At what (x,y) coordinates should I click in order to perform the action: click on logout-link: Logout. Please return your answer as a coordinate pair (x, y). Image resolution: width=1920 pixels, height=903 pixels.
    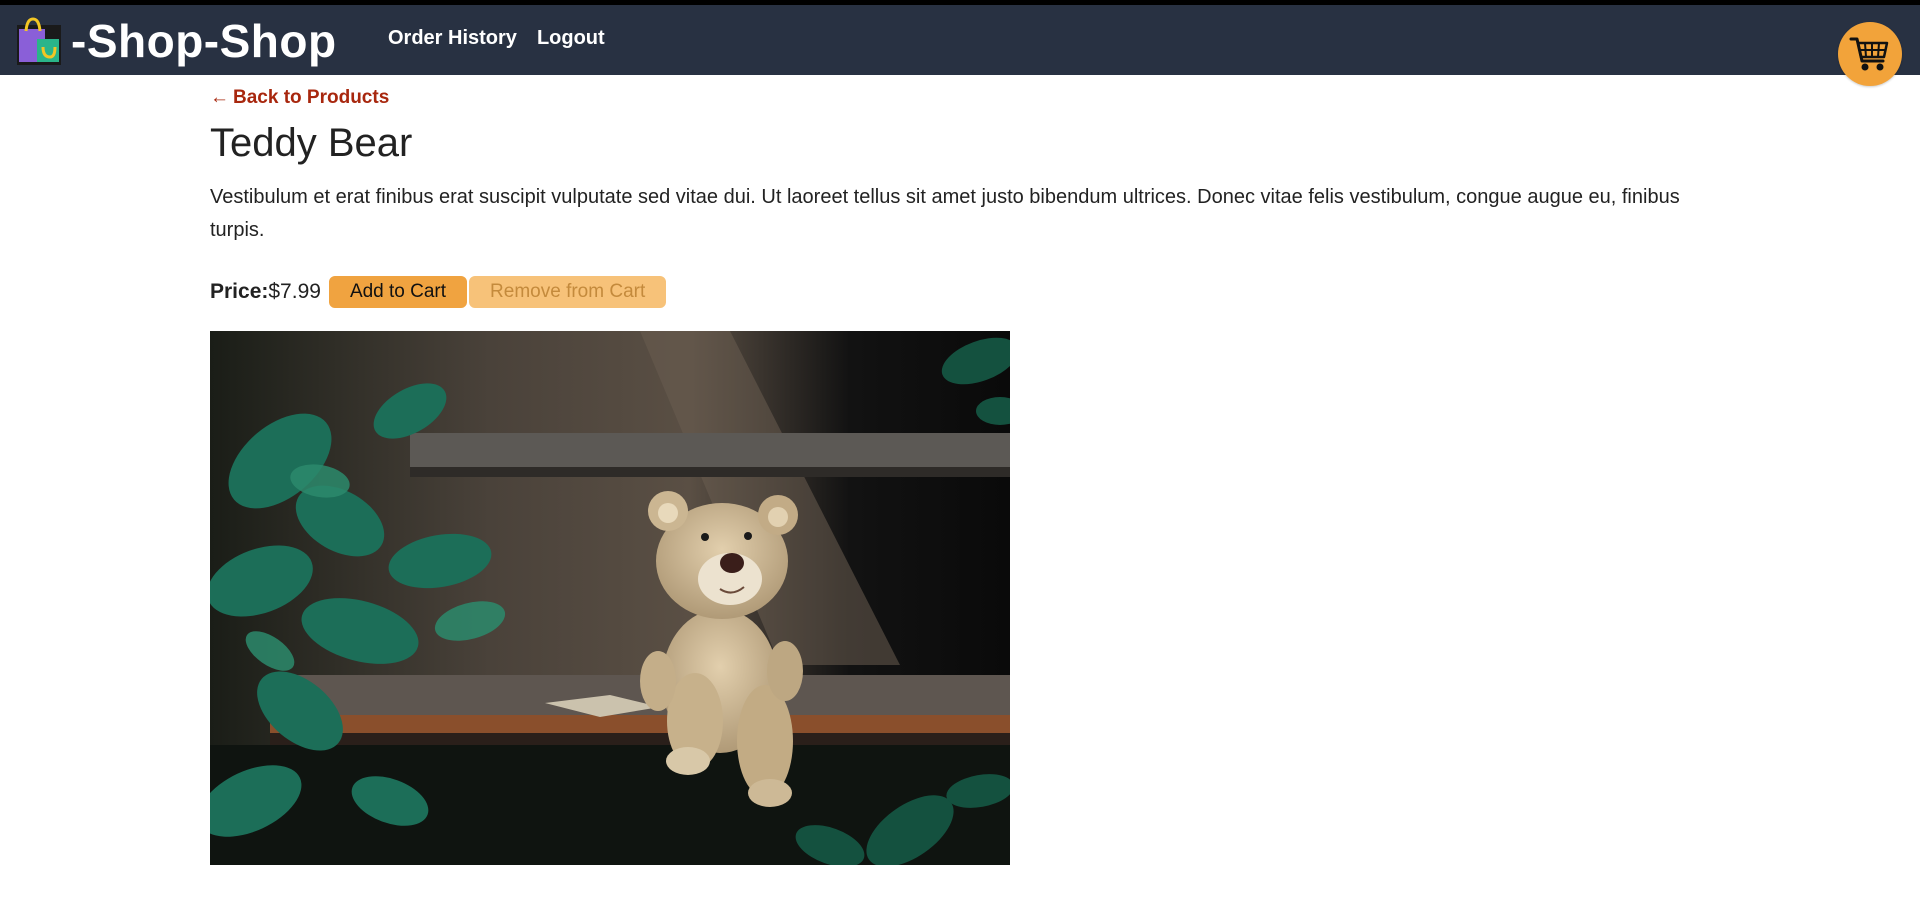
    Looking at the image, I should click on (571, 38).